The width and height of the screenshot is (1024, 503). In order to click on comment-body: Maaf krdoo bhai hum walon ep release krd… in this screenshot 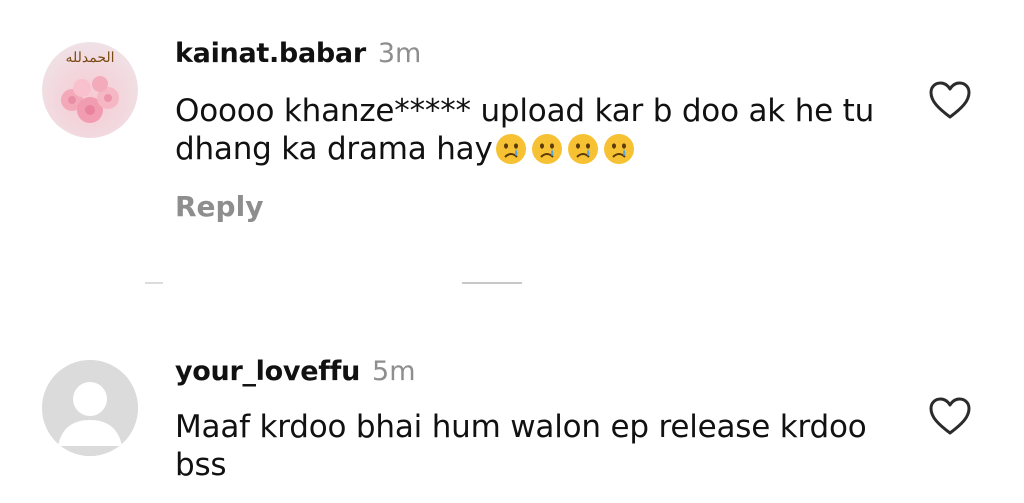, I will do `click(521, 446)`.